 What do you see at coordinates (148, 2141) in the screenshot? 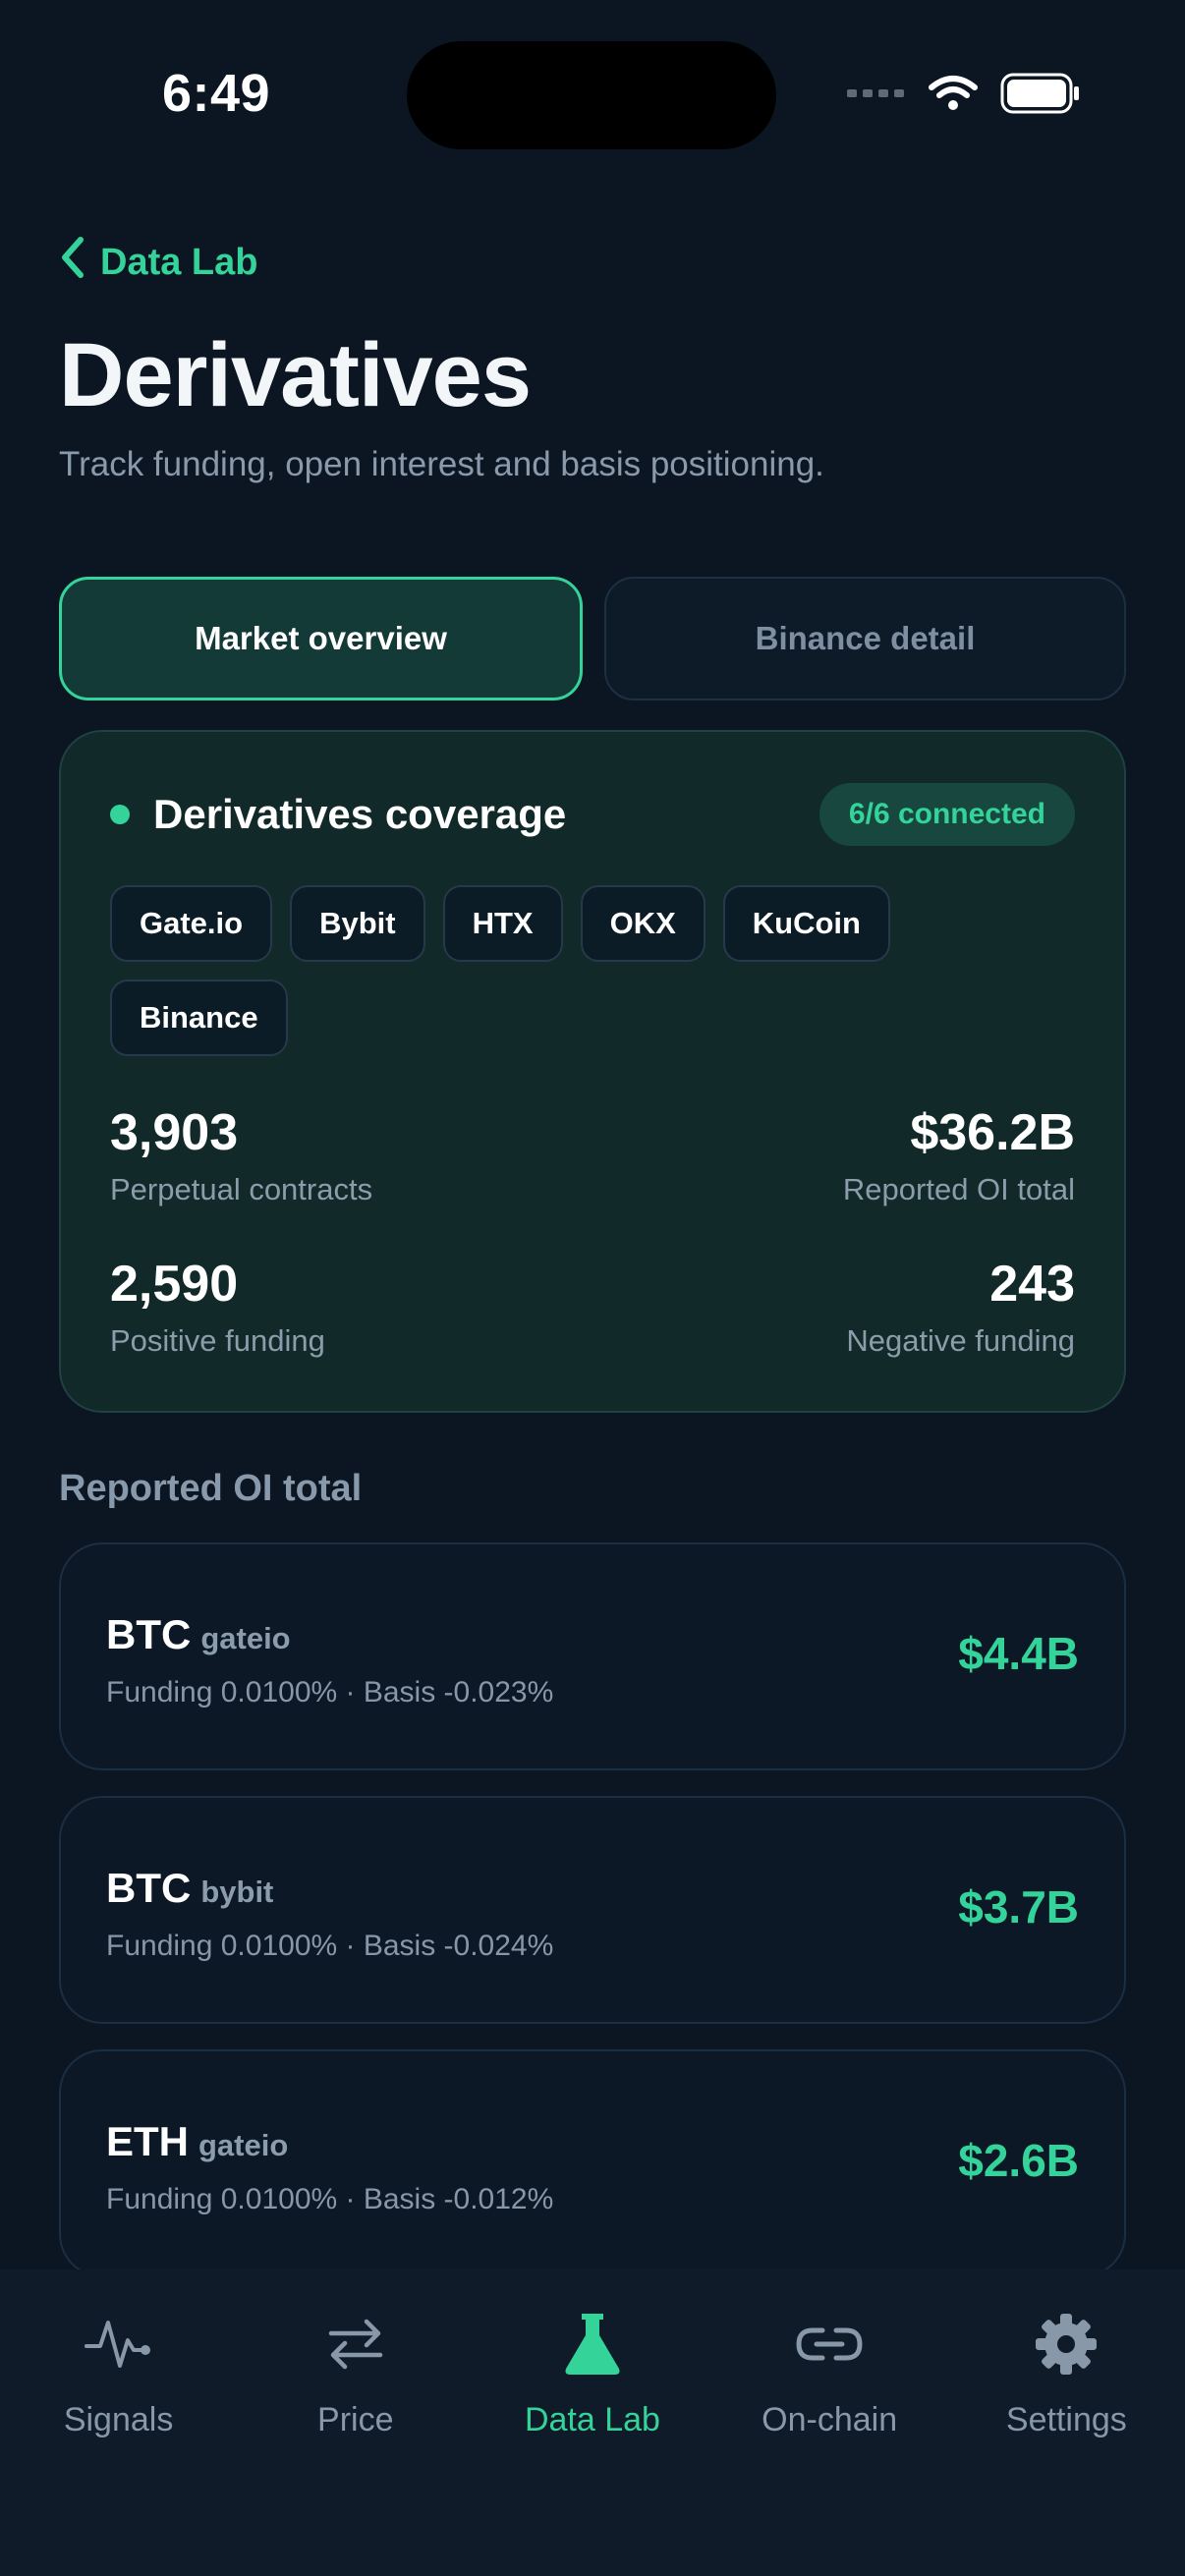
I see `oi-symbol: ETH` at bounding box center [148, 2141].